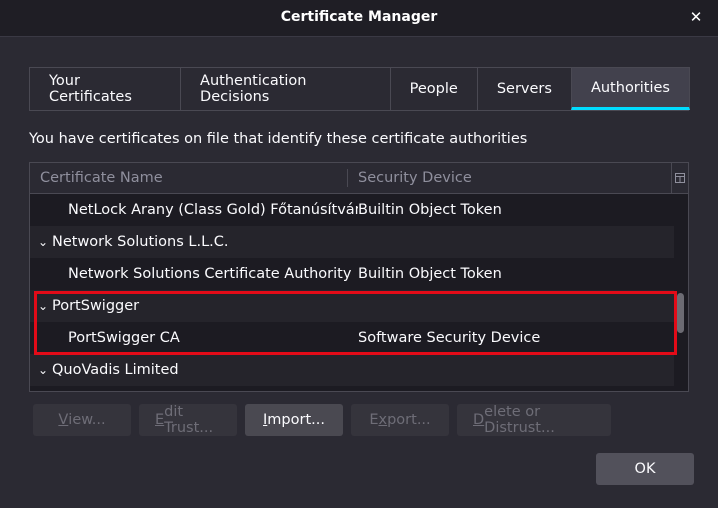 This screenshot has height=508, width=718. Describe the element at coordinates (630, 88) in the screenshot. I see `tab-authorities: Authorities` at that location.